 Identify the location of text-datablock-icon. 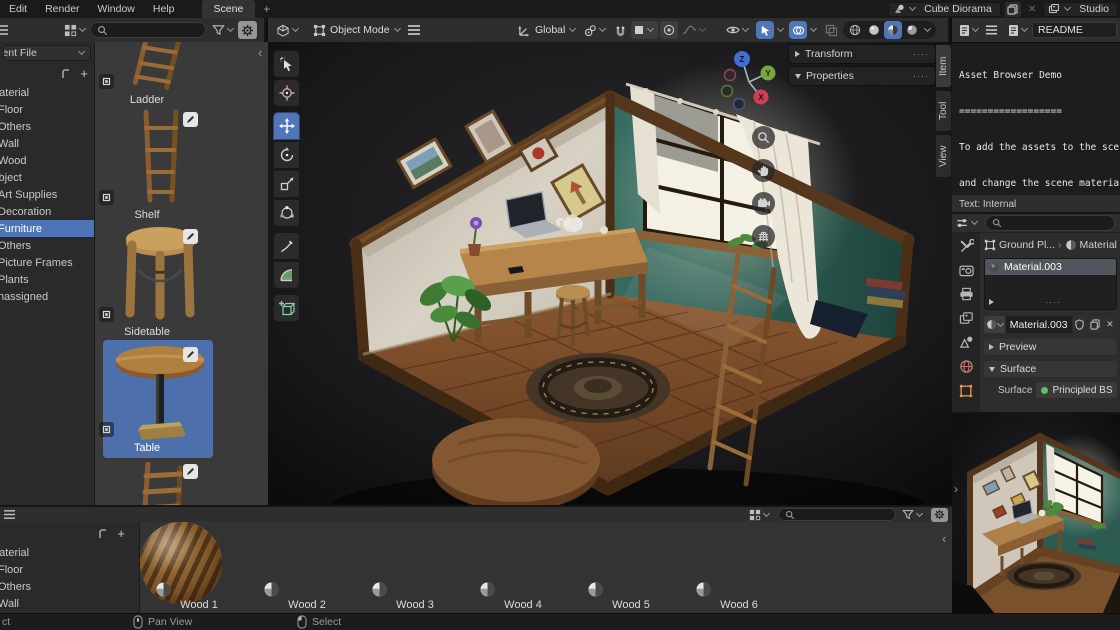
(1019, 30).